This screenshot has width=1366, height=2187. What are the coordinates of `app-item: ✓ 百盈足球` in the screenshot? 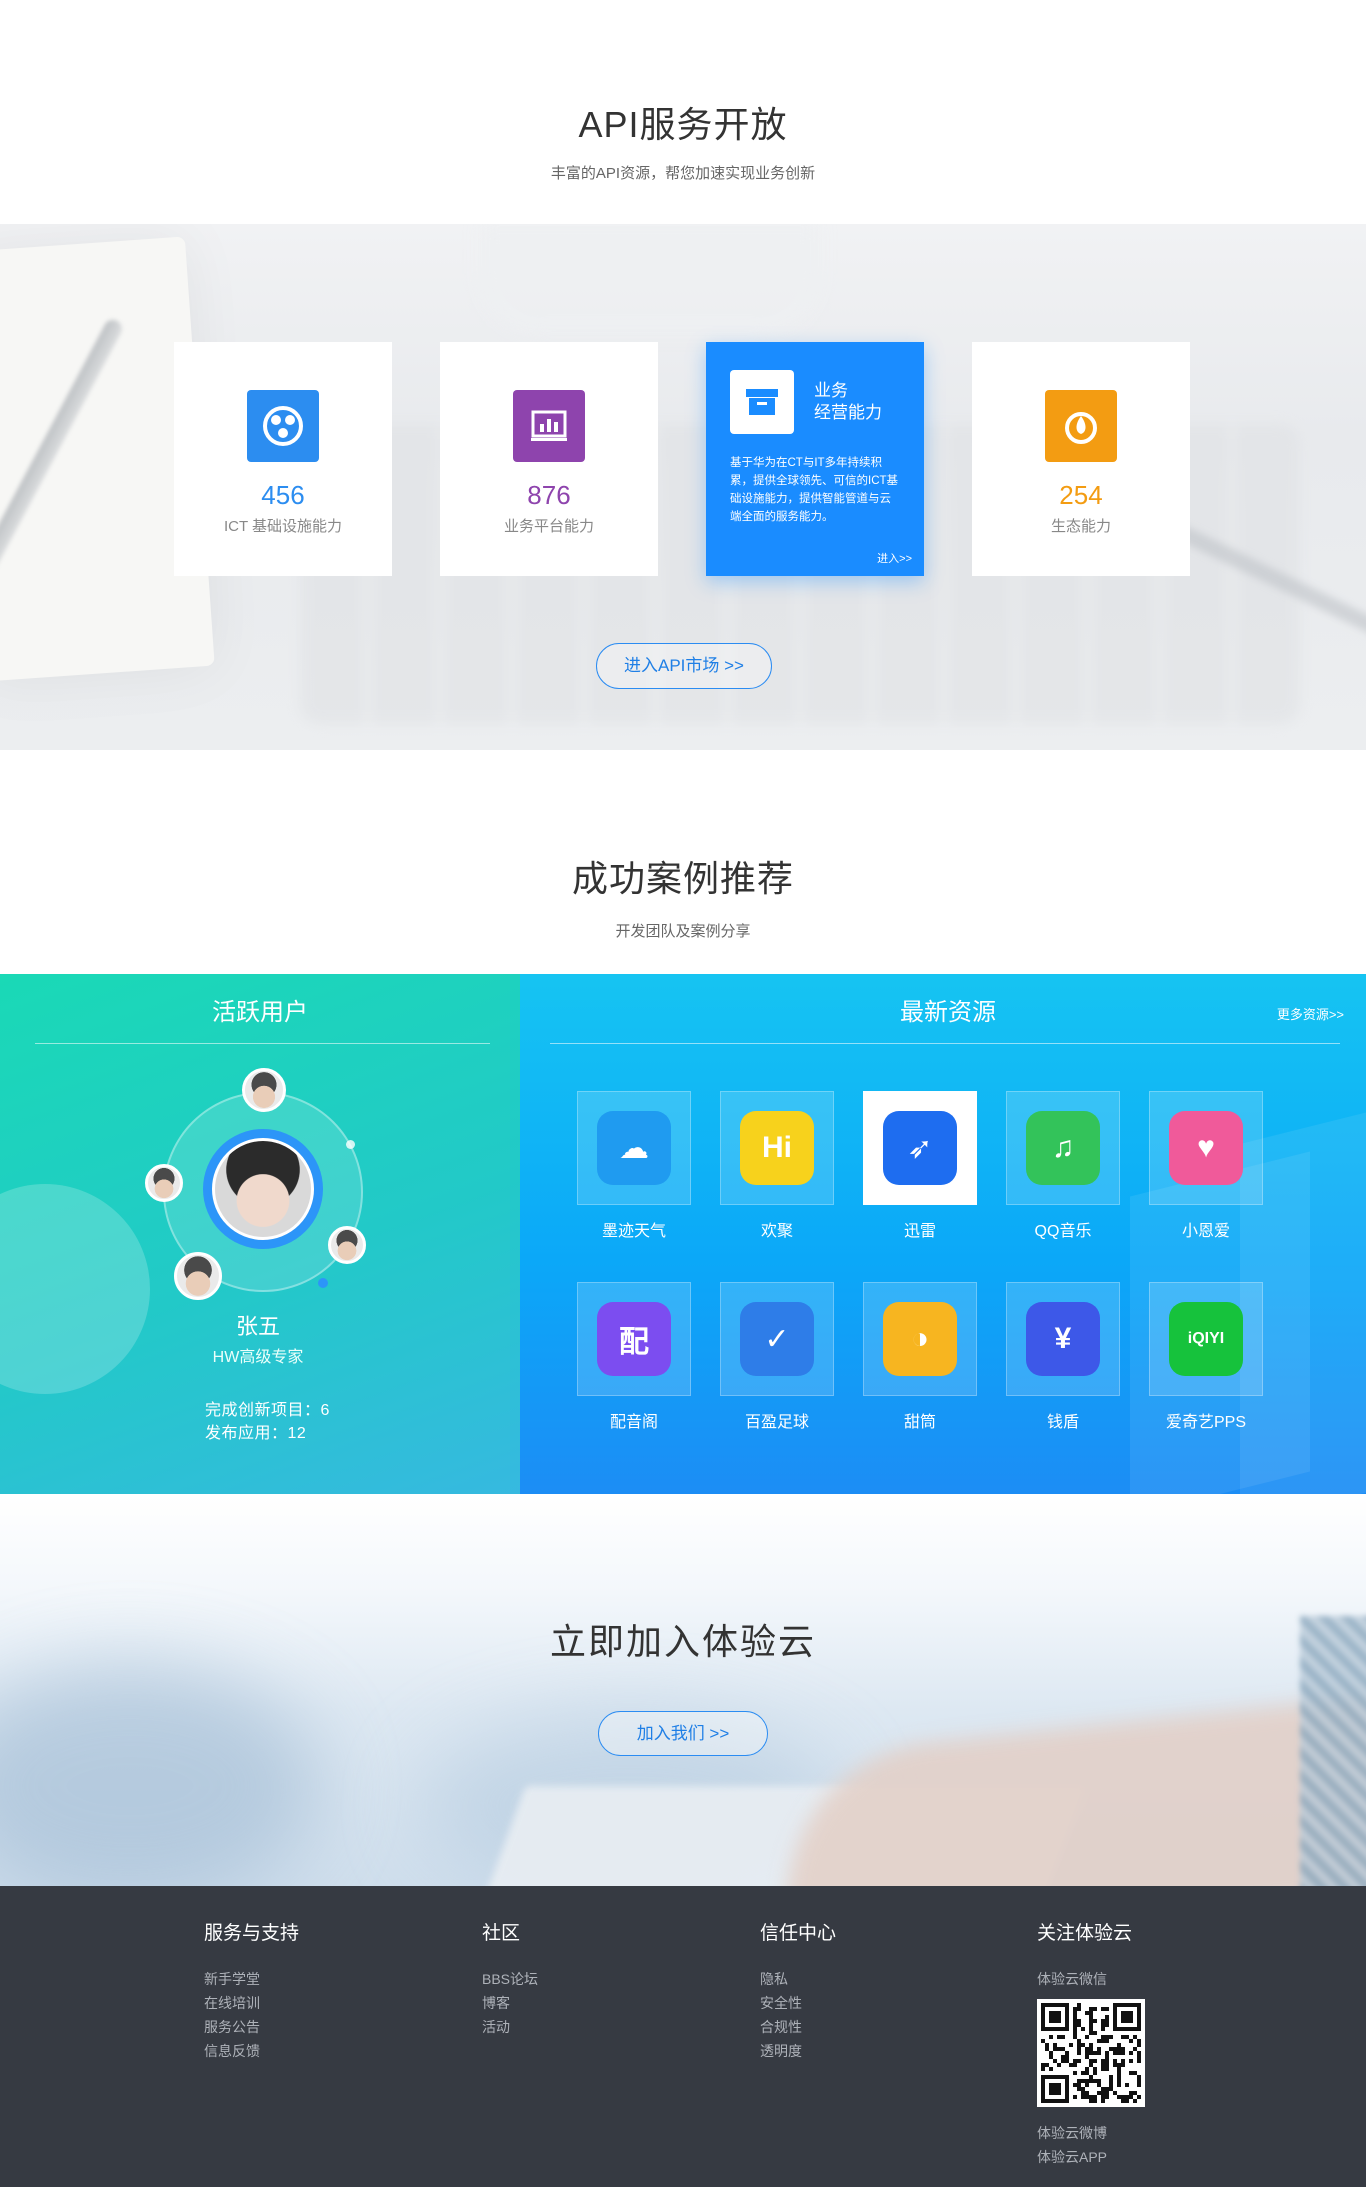 It's located at (777, 1357).